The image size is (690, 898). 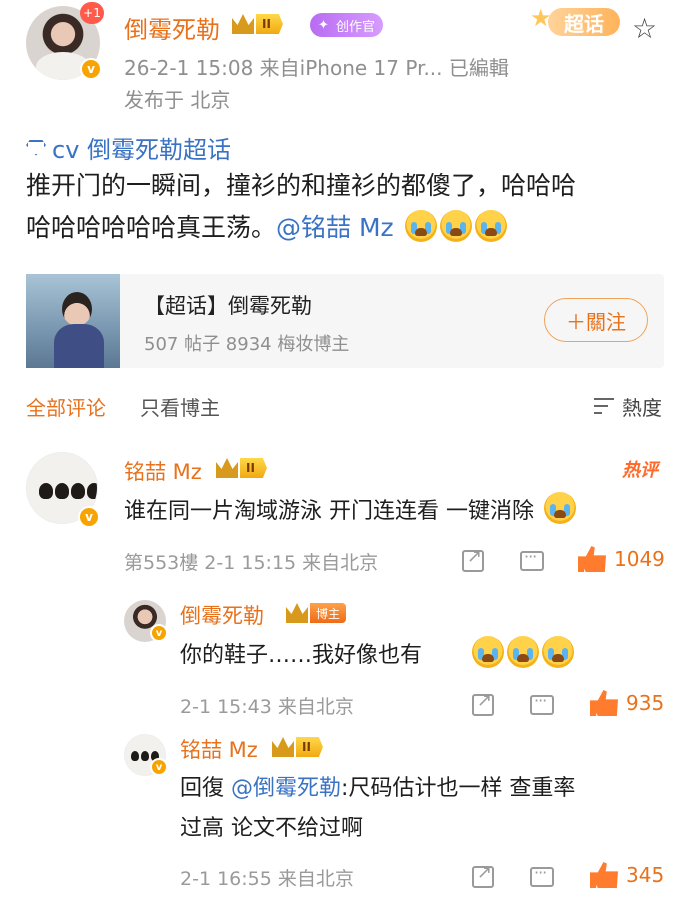 What do you see at coordinates (560, 508) in the screenshot?
I see `upside-down-face-icon` at bounding box center [560, 508].